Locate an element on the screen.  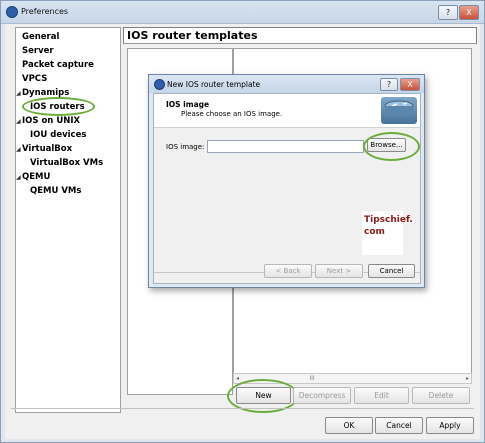
router-arrows-icon is located at coordinates (399, 108).